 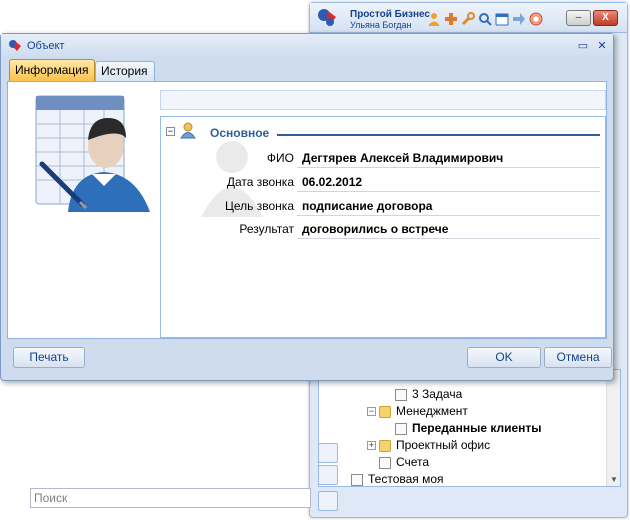 What do you see at coordinates (602, 46) in the screenshot?
I see `close-icon: ✕` at bounding box center [602, 46].